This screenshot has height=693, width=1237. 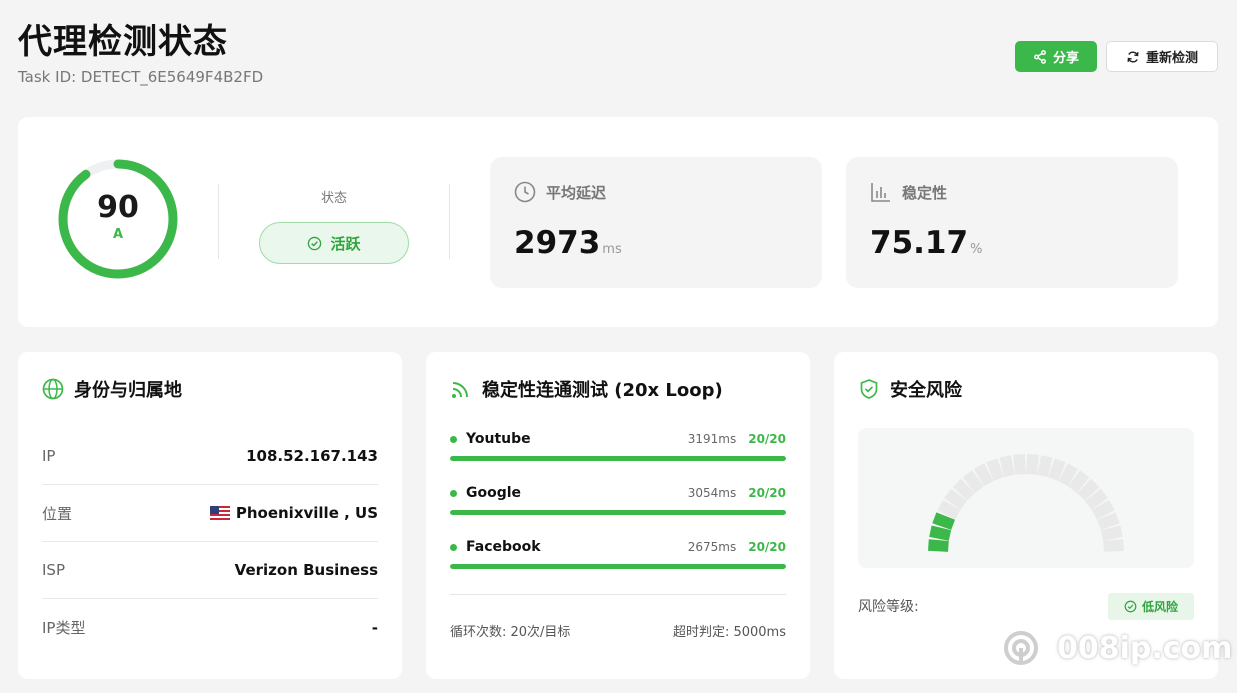 I want to click on risk-title: 安全风险, so click(x=926, y=390).